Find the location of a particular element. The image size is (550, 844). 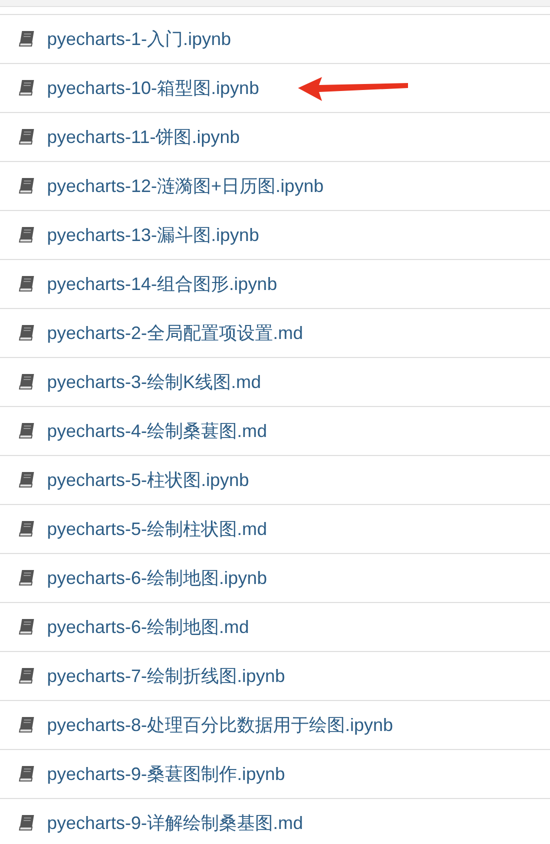

file-link: pyecharts-10-箱型图.ipynb is located at coordinates (153, 88).